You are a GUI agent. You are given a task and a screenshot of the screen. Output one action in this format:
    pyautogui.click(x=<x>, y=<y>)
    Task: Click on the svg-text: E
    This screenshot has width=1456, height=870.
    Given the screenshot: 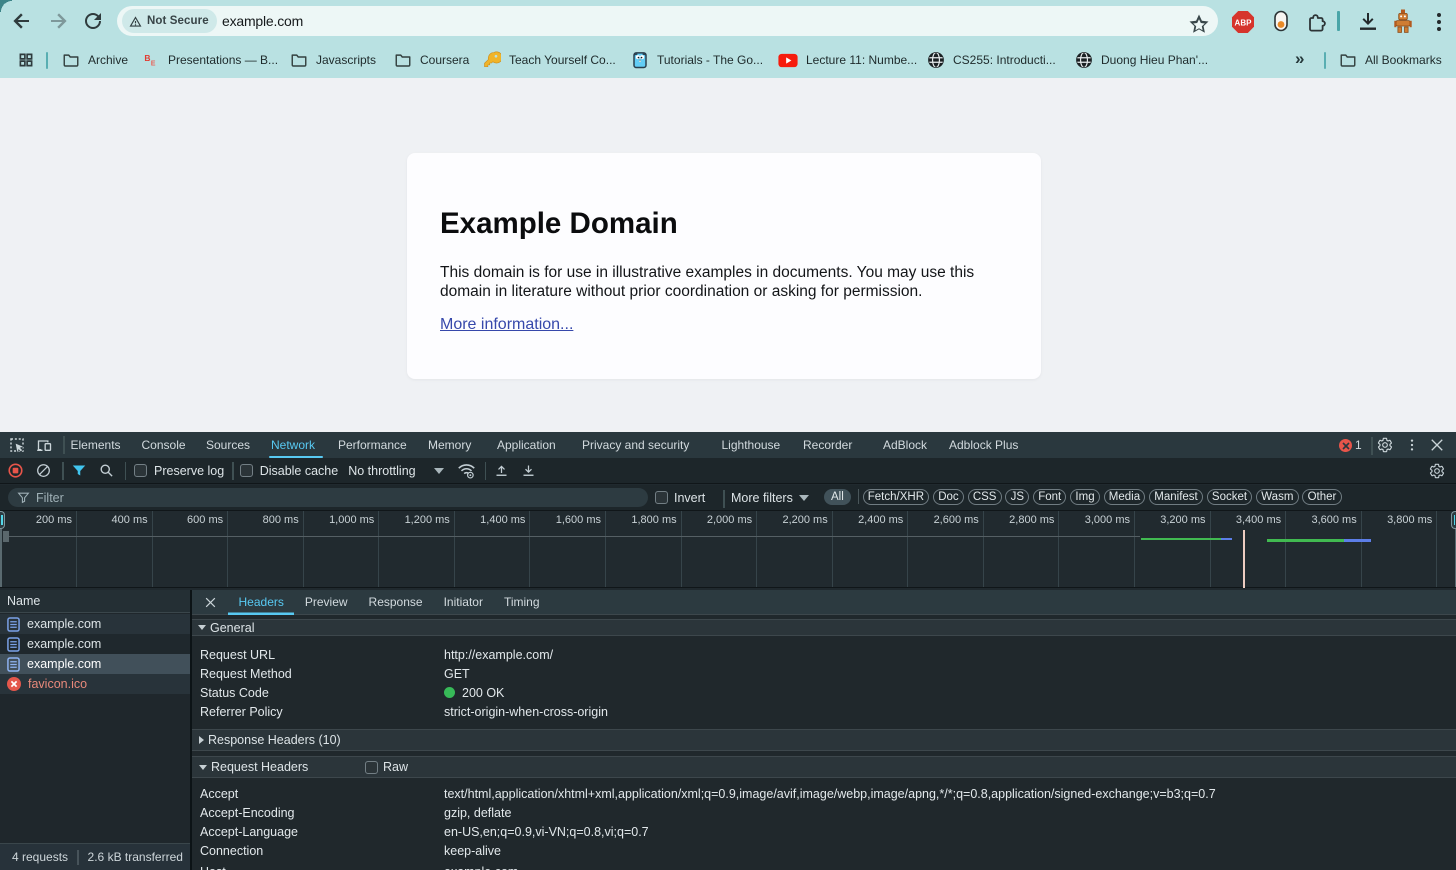 What is the action you would take?
    pyautogui.click(x=153, y=63)
    